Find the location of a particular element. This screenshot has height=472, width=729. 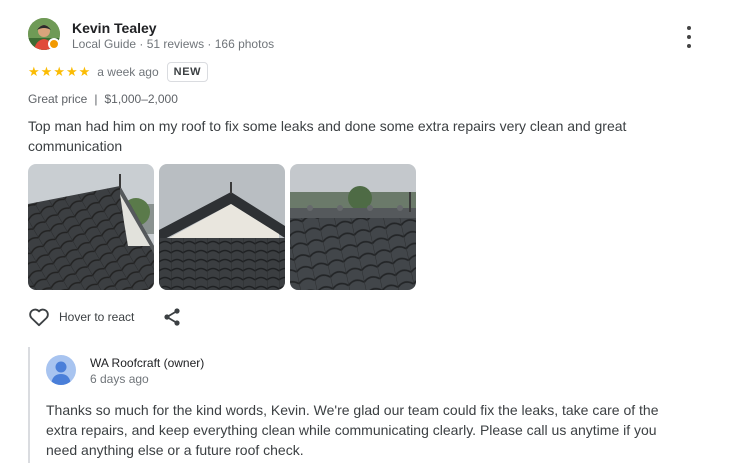

review-actions: Hover to react is located at coordinates (363, 317).